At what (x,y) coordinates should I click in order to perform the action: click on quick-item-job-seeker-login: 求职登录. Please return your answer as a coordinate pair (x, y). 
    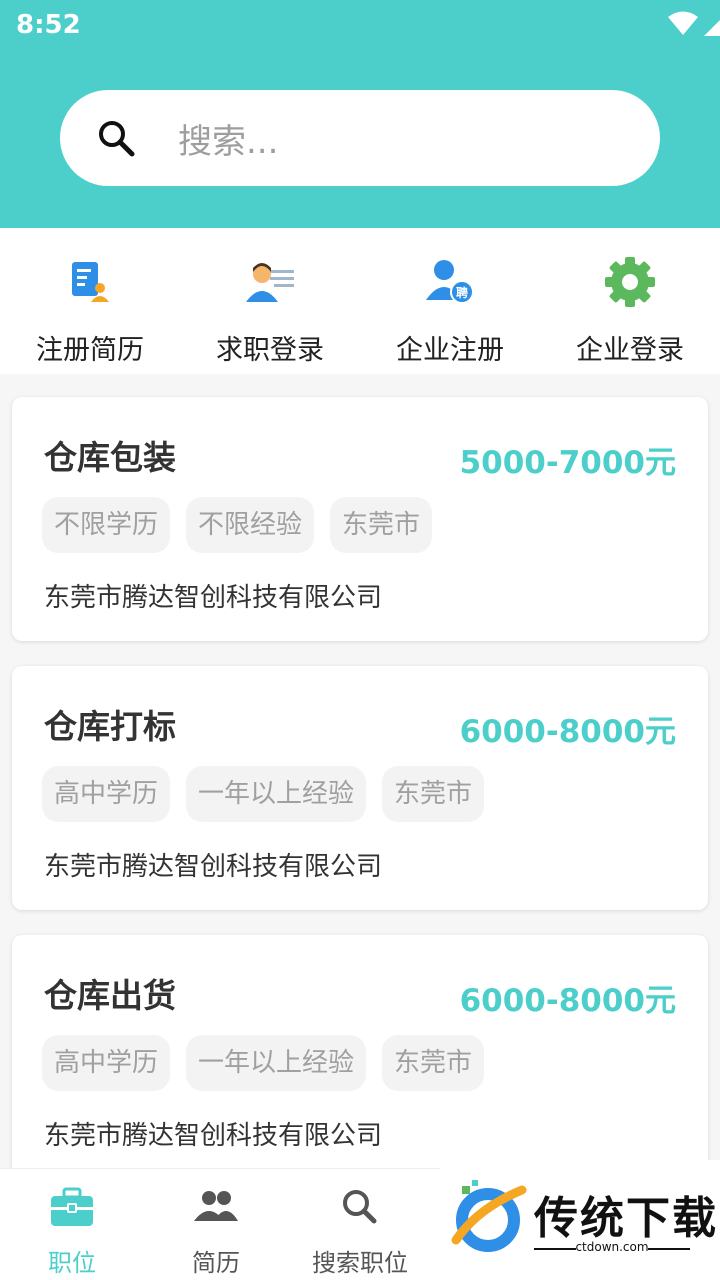
    Looking at the image, I should click on (270, 311).